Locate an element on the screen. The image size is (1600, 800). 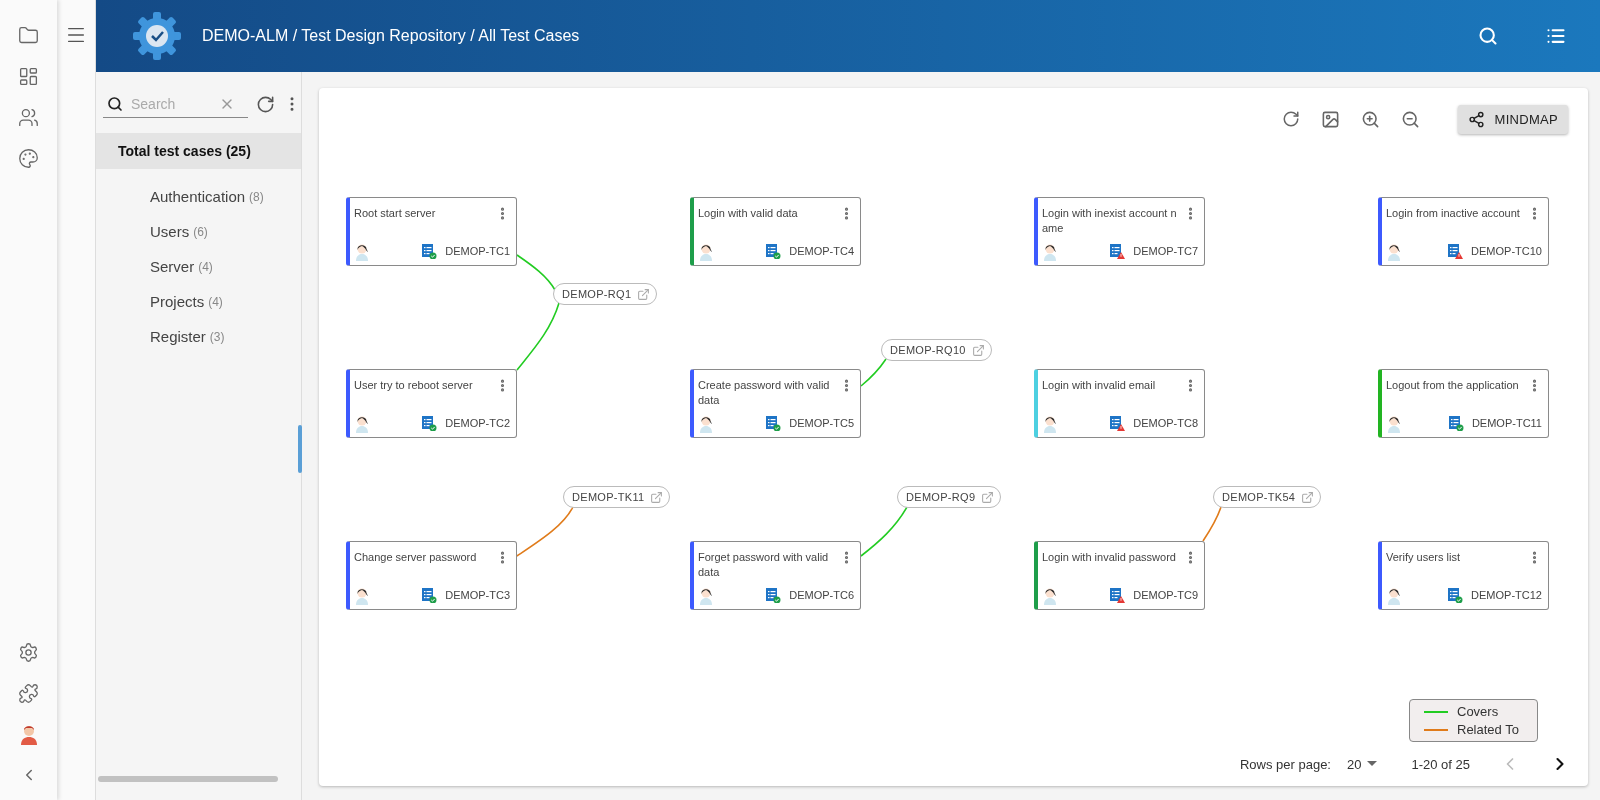
tree-item-label: Projects is located at coordinates (177, 301).